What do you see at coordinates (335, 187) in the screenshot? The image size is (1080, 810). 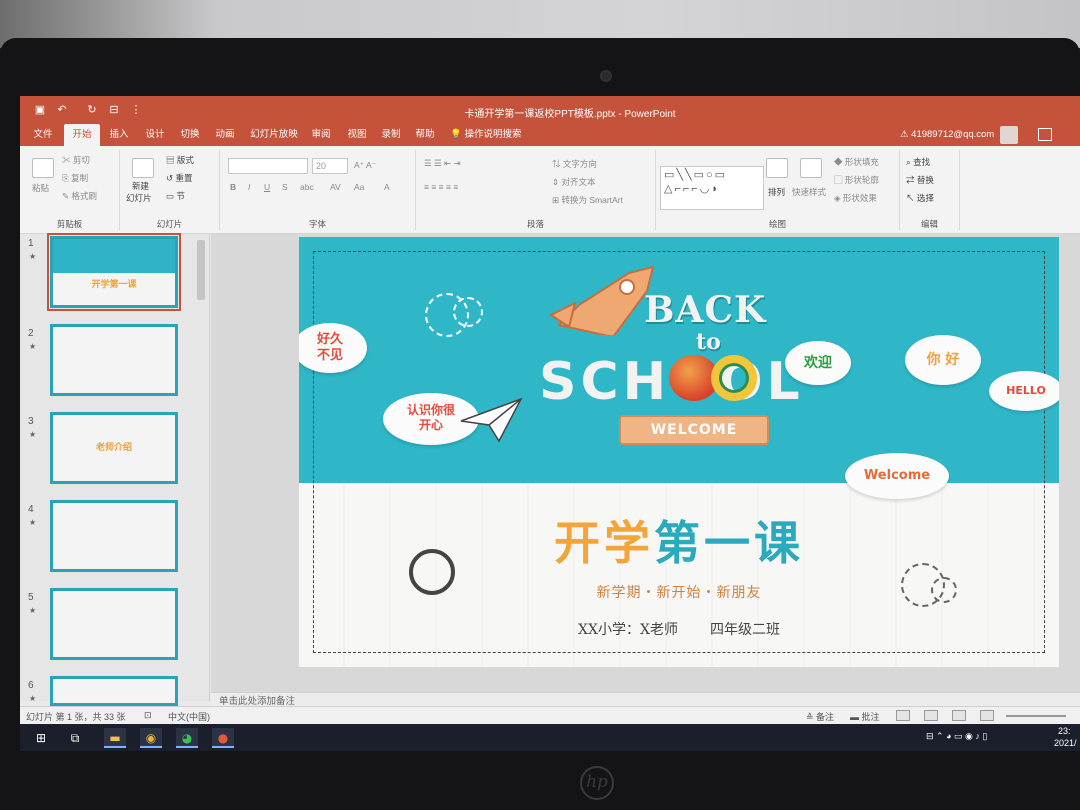 I see `char-spacing-icon: AV` at bounding box center [335, 187].